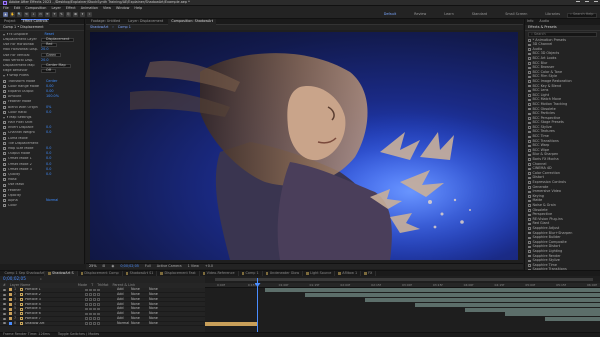 This screenshot has height=337, width=600. What do you see at coordinates (104, 266) in the screenshot?
I see `grid-icon: ⊞` at bounding box center [104, 266].